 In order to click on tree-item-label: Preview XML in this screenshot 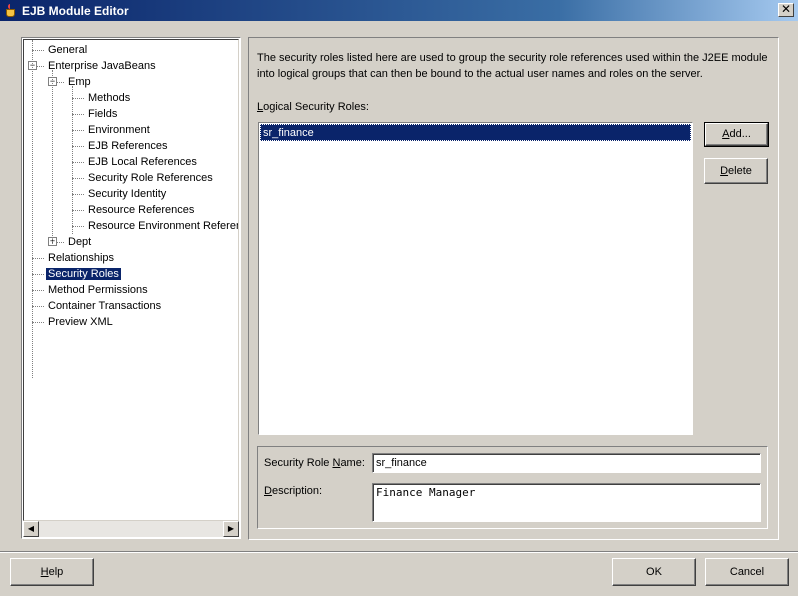, I will do `click(80, 322)`.